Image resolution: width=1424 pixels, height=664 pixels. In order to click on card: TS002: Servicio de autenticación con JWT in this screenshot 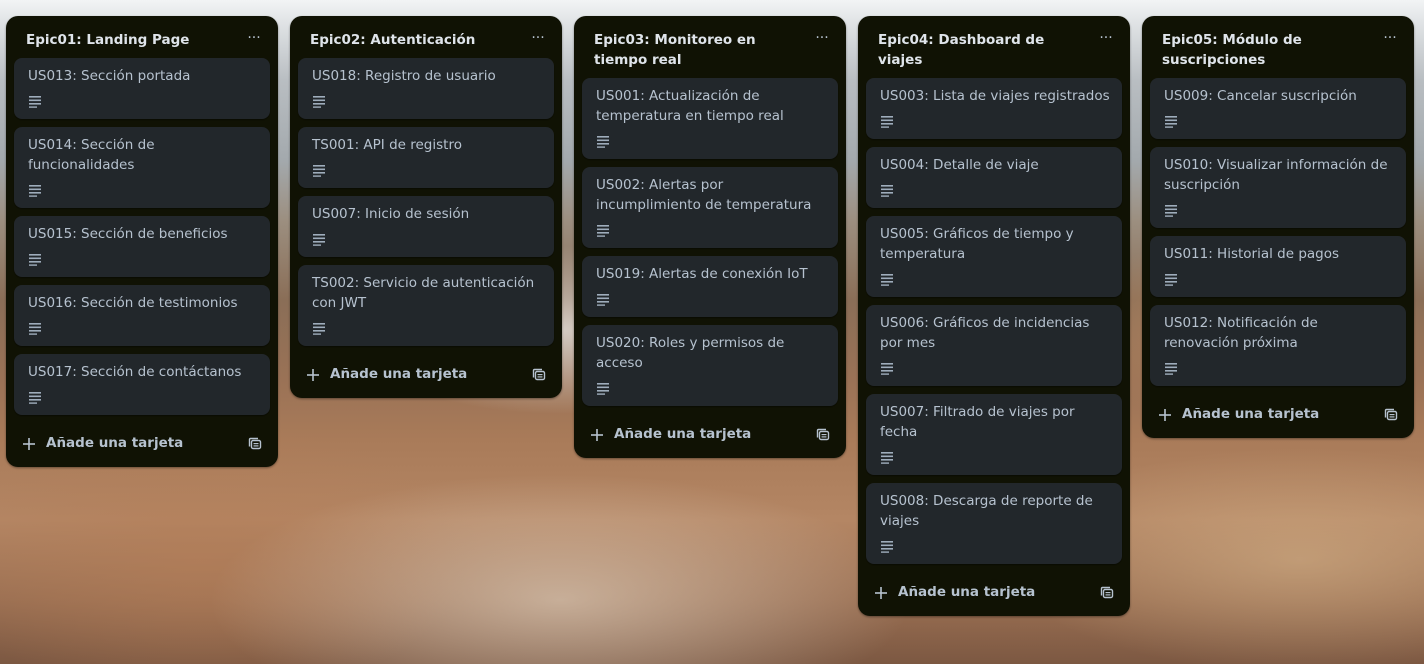, I will do `click(426, 305)`.